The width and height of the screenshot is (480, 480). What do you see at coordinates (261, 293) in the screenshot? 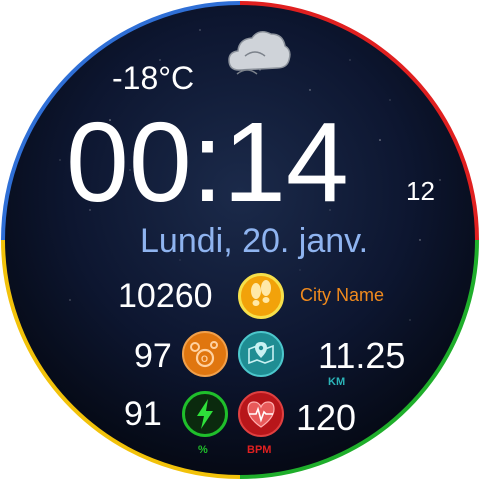
I see `footsteps-glyph` at bounding box center [261, 293].